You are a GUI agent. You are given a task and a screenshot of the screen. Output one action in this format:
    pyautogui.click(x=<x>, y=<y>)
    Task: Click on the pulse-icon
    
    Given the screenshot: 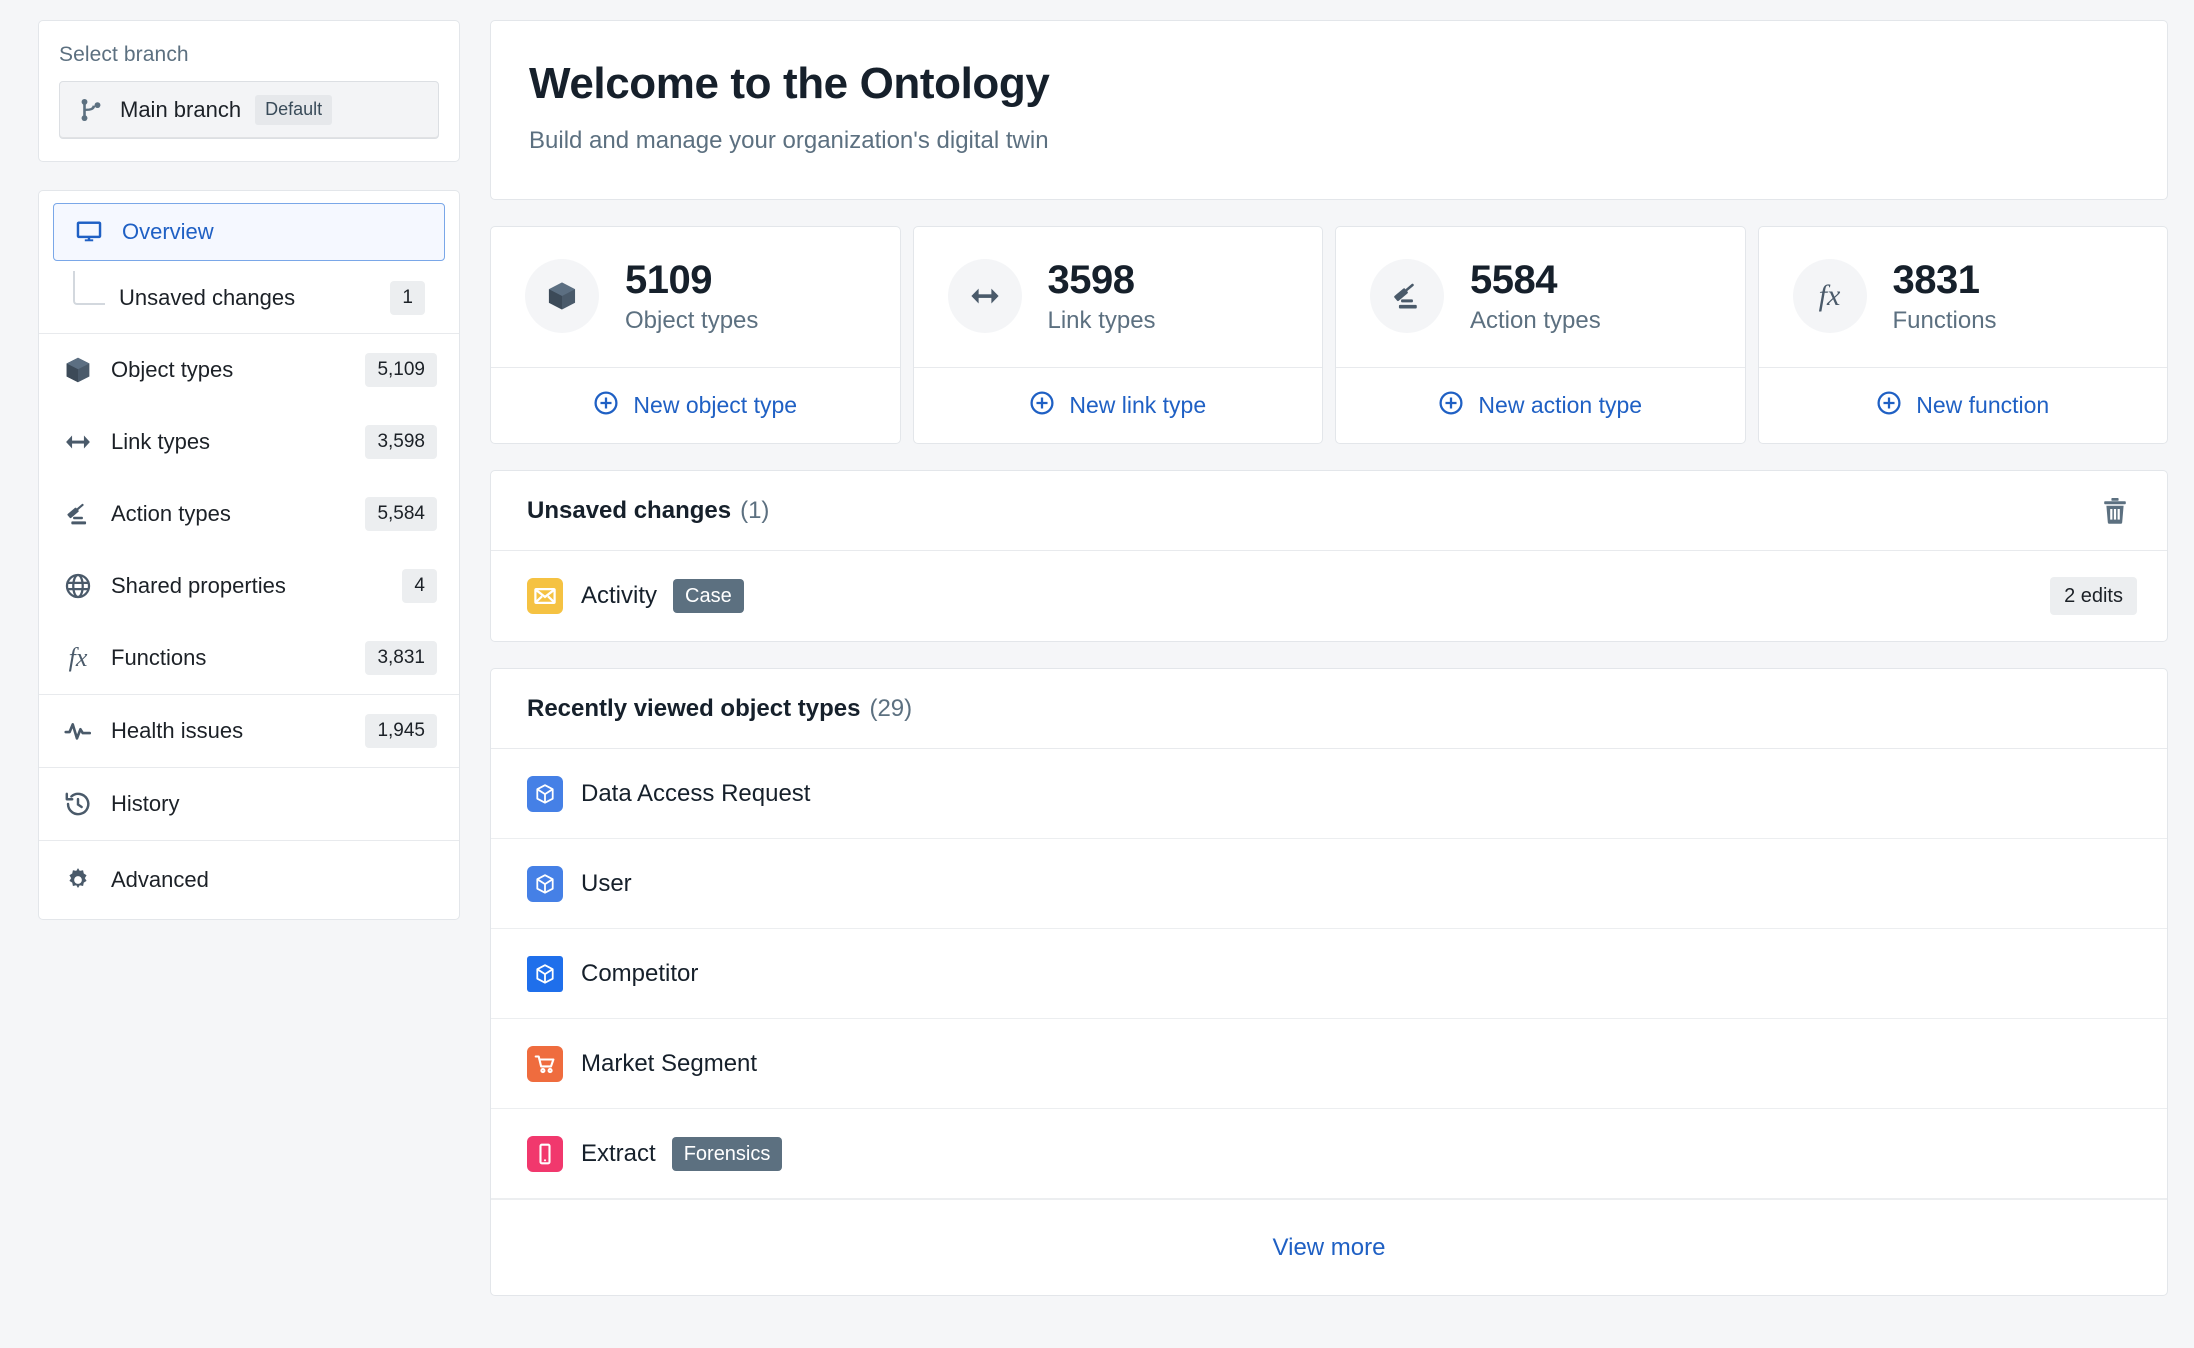 What is the action you would take?
    pyautogui.click(x=78, y=731)
    